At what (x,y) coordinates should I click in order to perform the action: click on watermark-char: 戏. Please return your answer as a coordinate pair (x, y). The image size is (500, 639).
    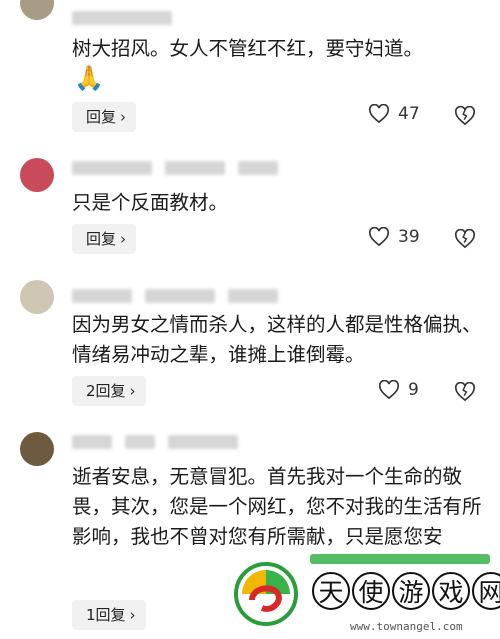
    Looking at the image, I should click on (451, 591).